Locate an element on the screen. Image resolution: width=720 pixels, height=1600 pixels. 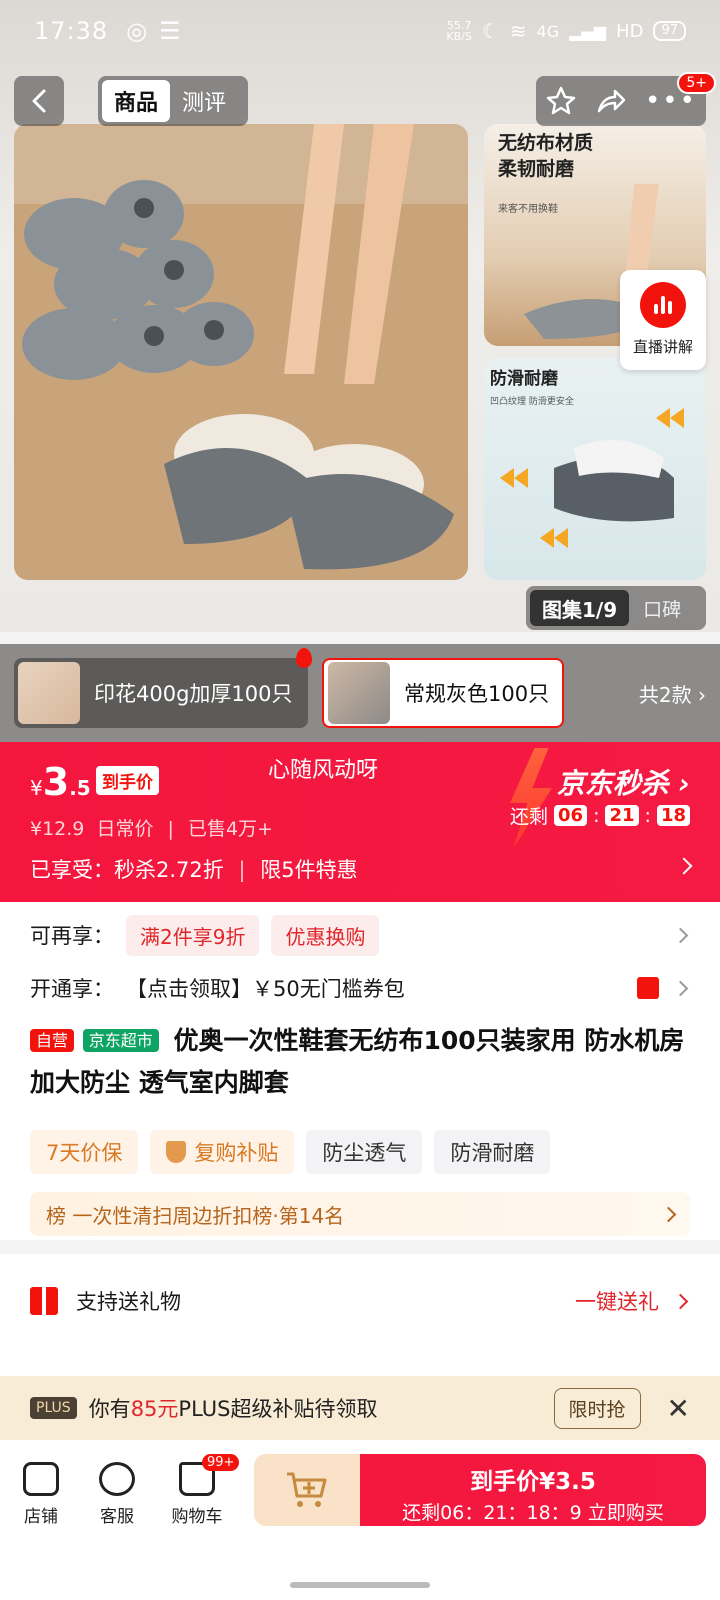
service-button: 客服 is located at coordinates (117, 1494).